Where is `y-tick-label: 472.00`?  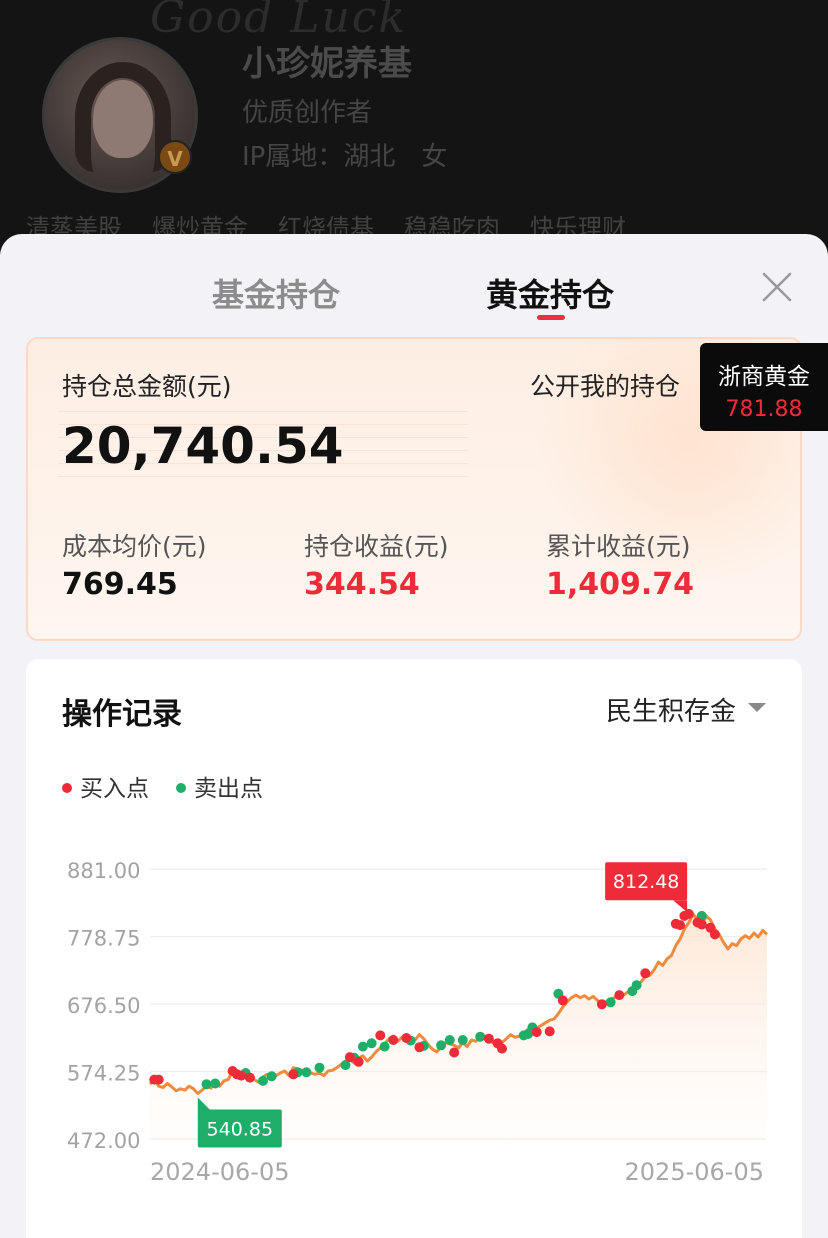 y-tick-label: 472.00 is located at coordinates (103, 1141).